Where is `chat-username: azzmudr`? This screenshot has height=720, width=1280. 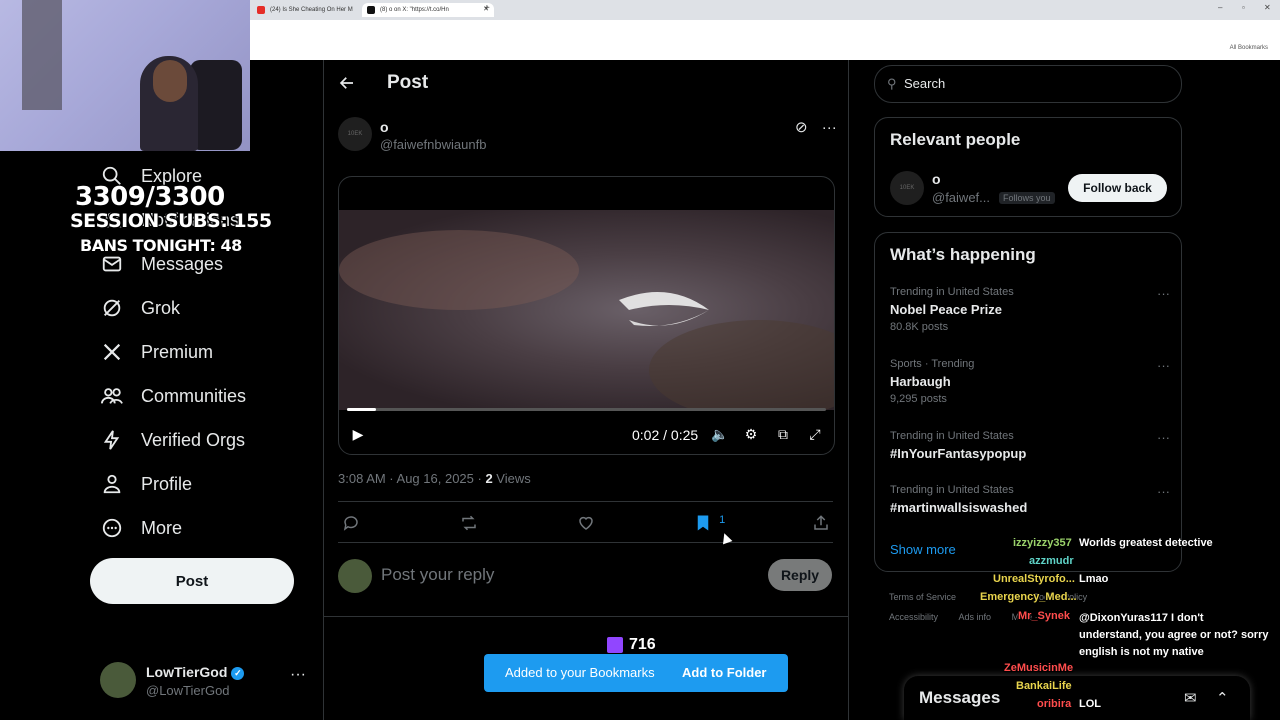 chat-username: azzmudr is located at coordinates (1051, 561).